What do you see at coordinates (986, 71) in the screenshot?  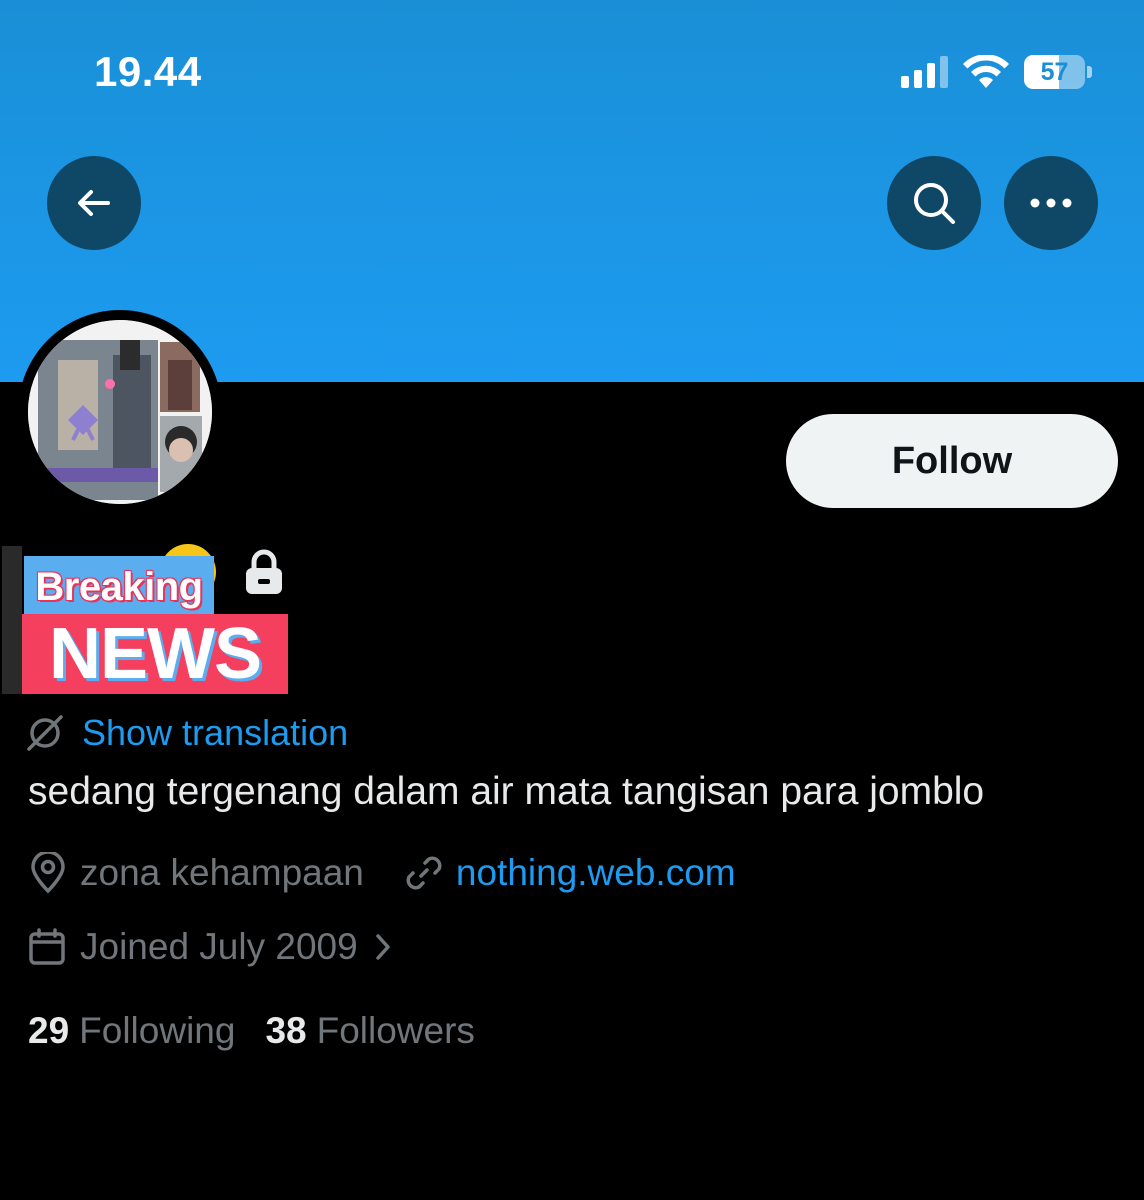 I see `wifi-icon` at bounding box center [986, 71].